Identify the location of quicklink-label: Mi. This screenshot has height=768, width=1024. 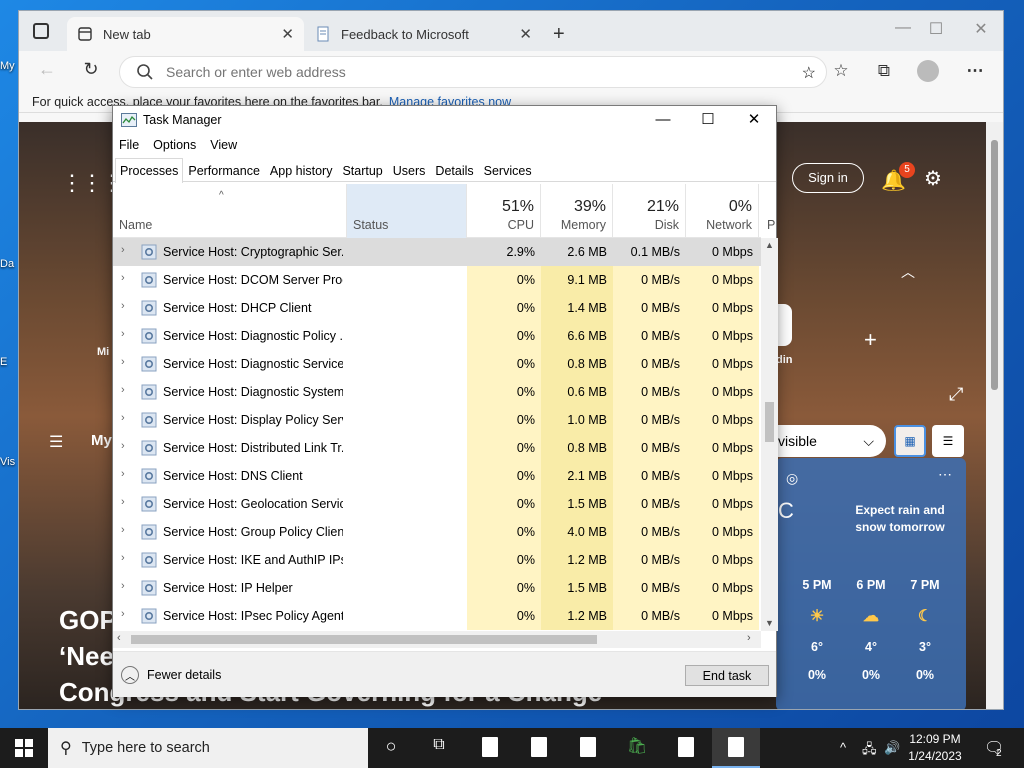
(103, 352).